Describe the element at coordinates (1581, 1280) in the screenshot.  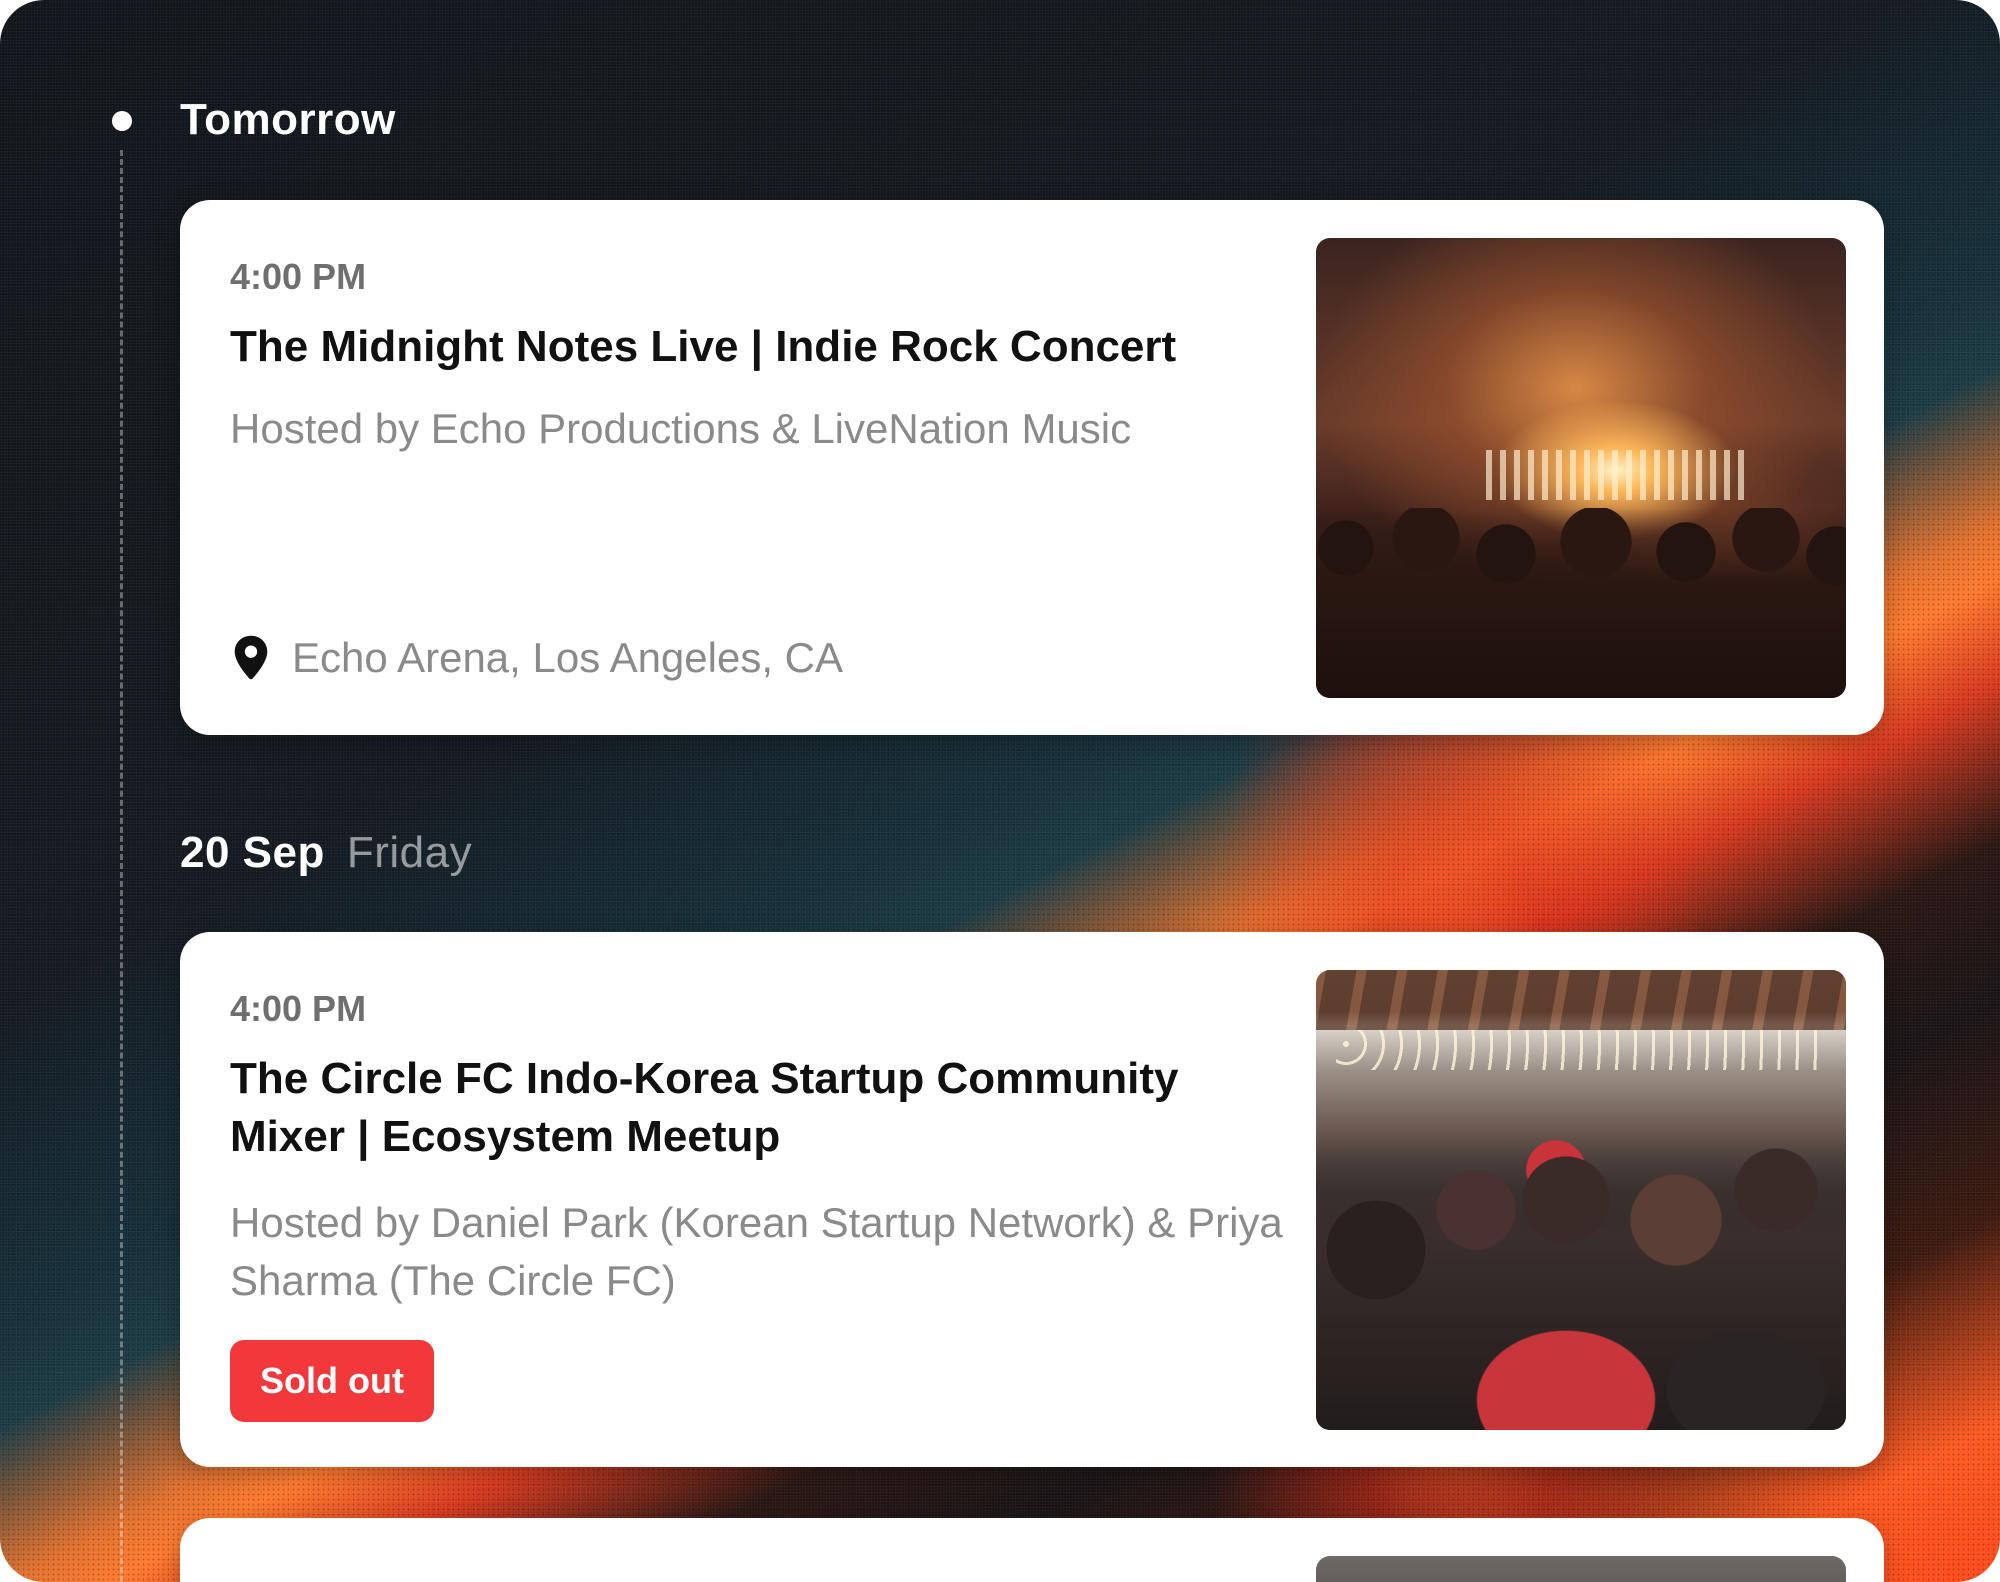
I see `crowd-people` at that location.